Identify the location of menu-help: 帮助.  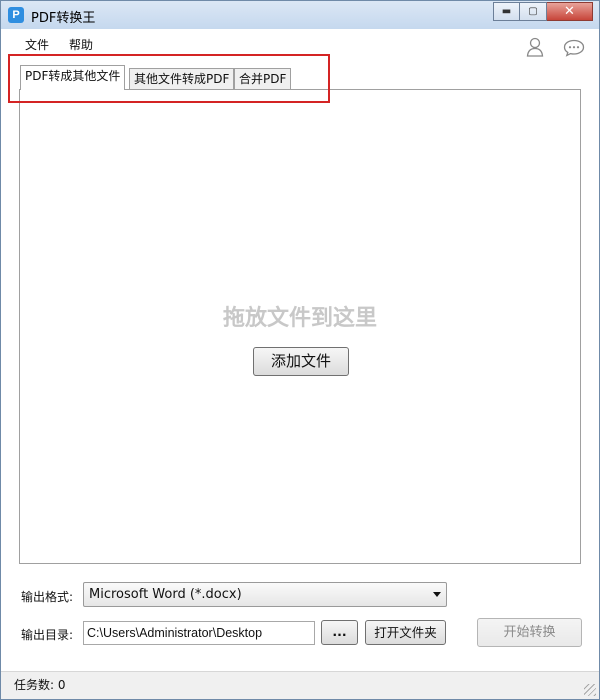
(81, 44).